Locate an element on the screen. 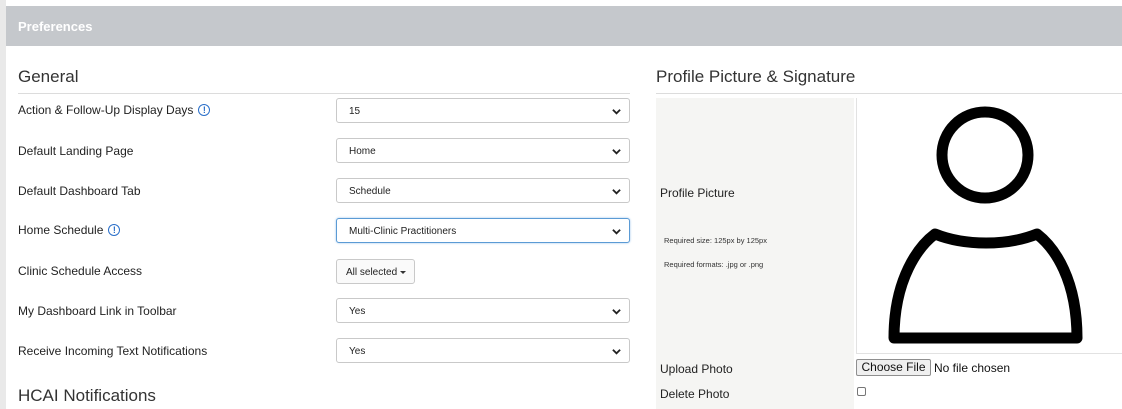  dashboard-tab-value: Schedule is located at coordinates (370, 191).